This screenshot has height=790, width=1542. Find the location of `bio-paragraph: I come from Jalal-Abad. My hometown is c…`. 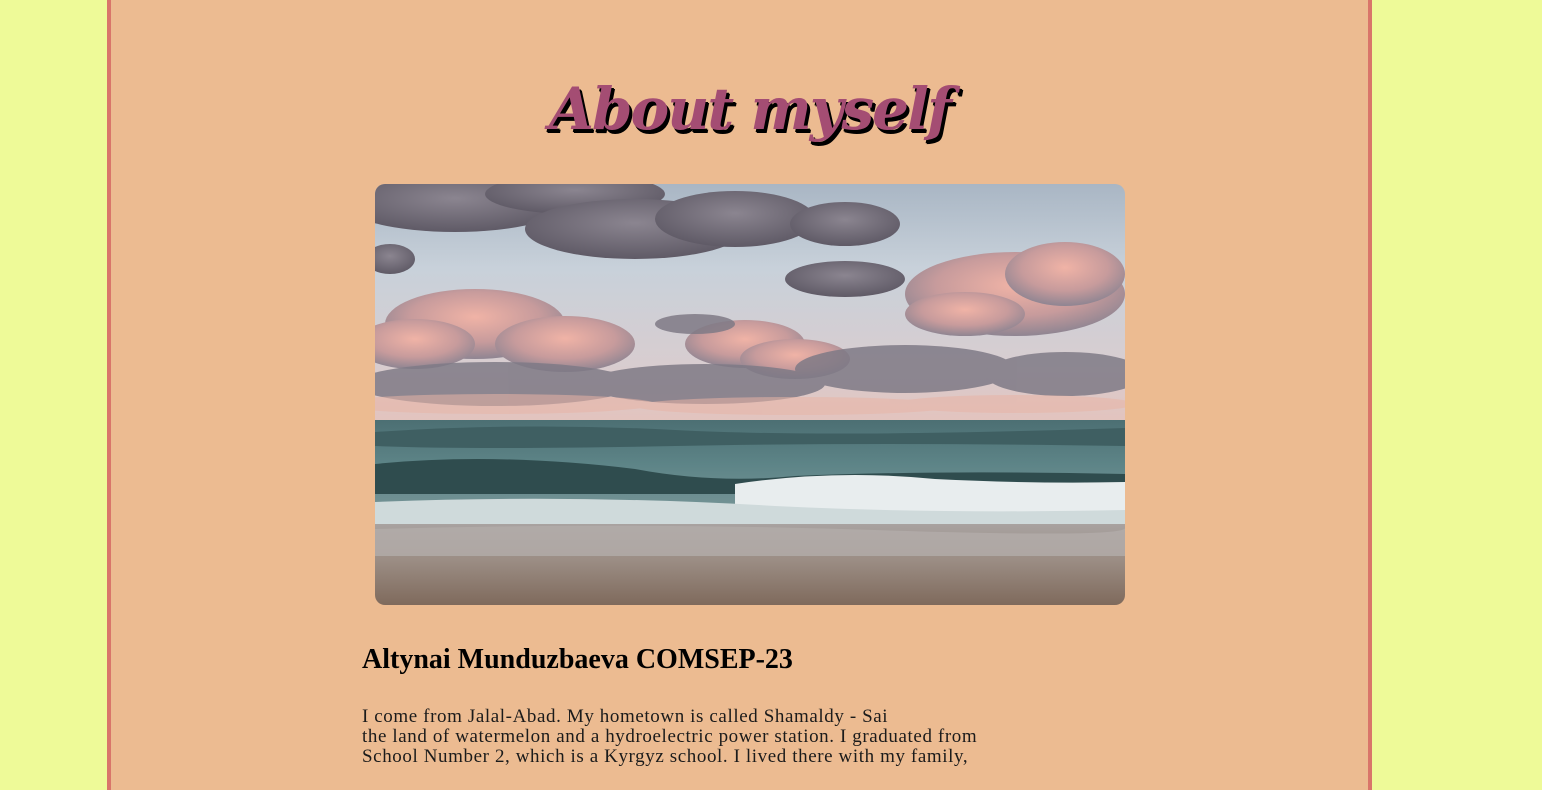

bio-paragraph: I come from Jalal-Abad. My hometown is c… is located at coordinates (722, 737).